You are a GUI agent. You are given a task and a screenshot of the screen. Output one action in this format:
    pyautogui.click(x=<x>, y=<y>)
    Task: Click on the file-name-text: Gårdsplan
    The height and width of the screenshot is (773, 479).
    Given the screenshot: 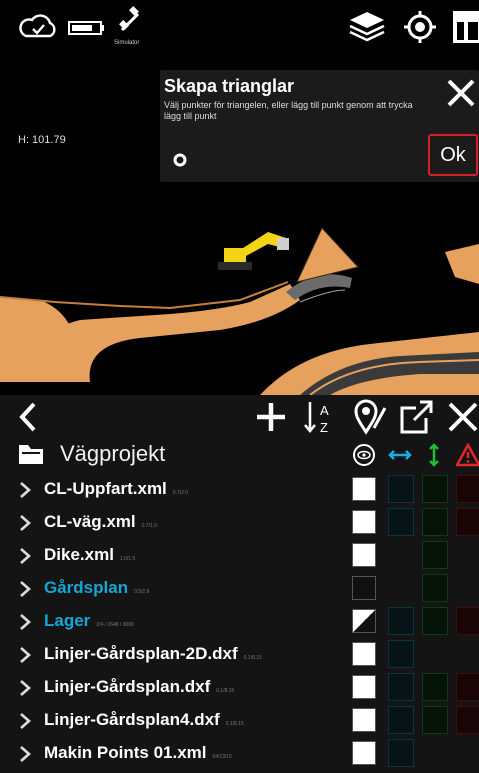 What is the action you would take?
    pyautogui.click(x=86, y=587)
    